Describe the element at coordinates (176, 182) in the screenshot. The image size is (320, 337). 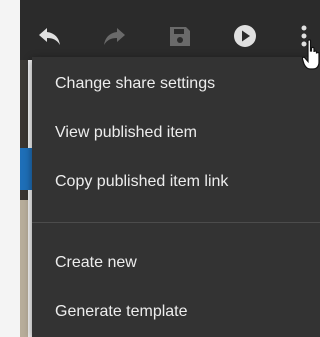
I see `menu-item-copy-published-item-link: Copy published item link` at that location.